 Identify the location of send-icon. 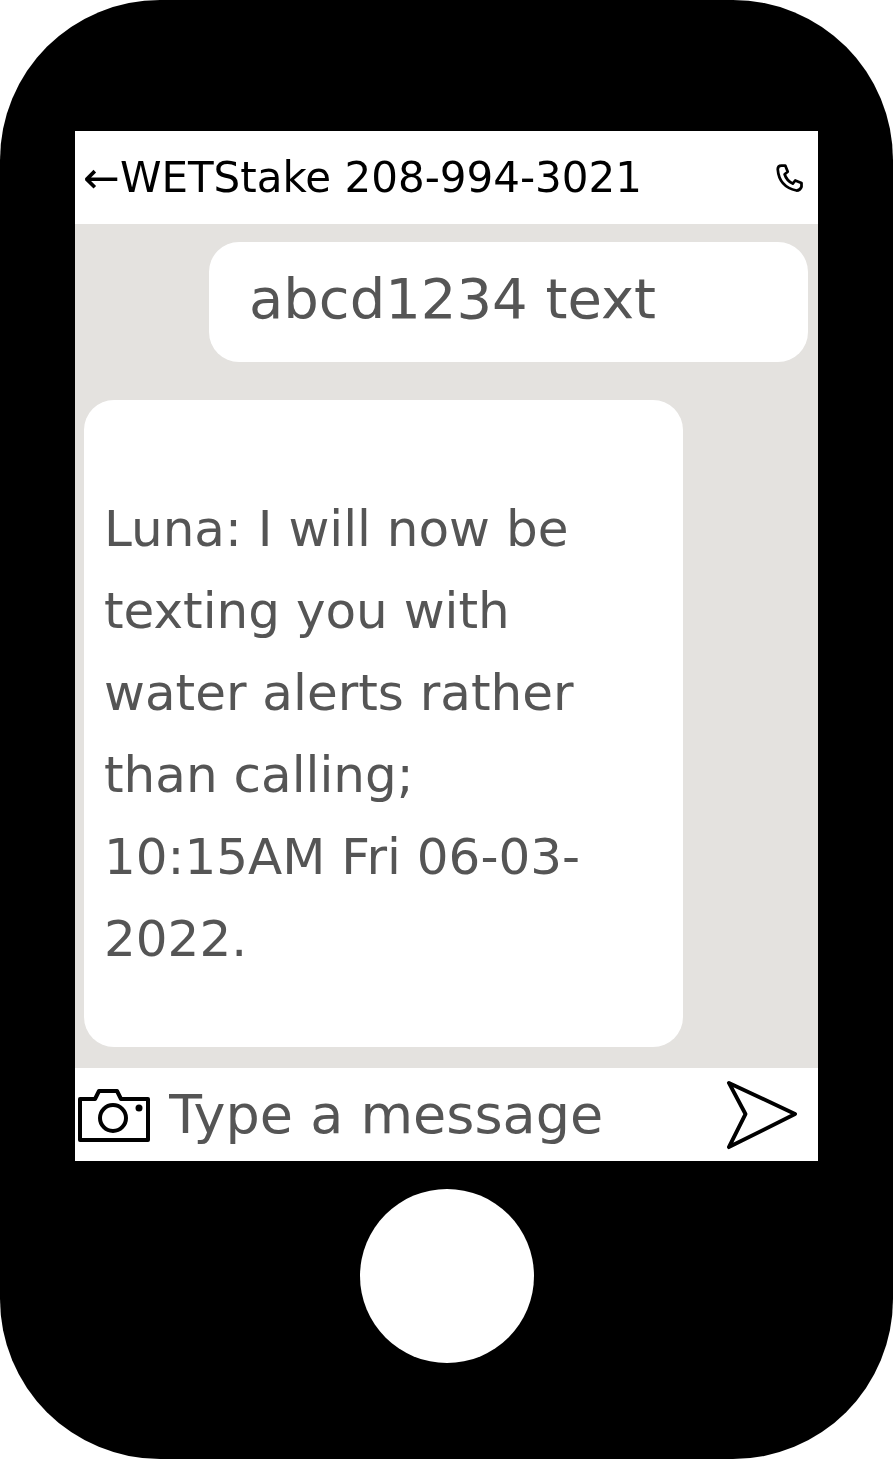
(762, 1114).